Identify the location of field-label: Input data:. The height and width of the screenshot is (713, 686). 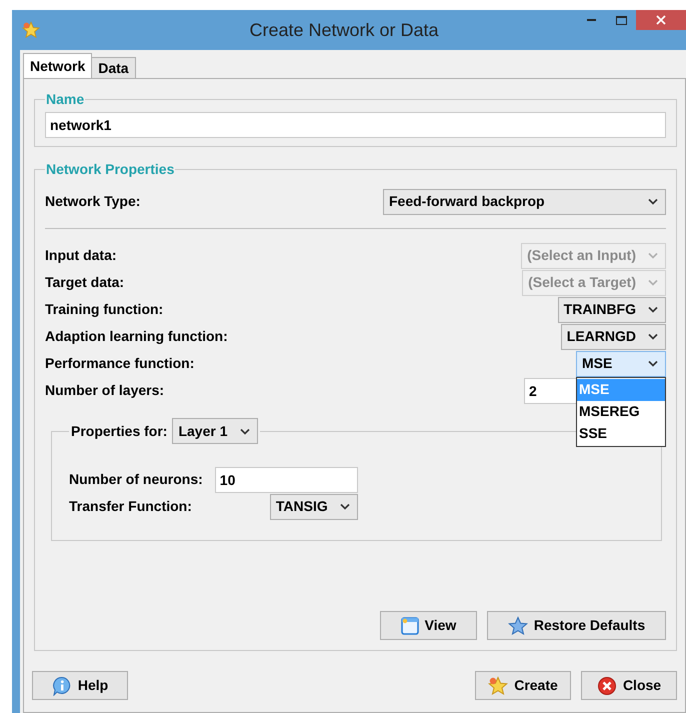
(81, 255).